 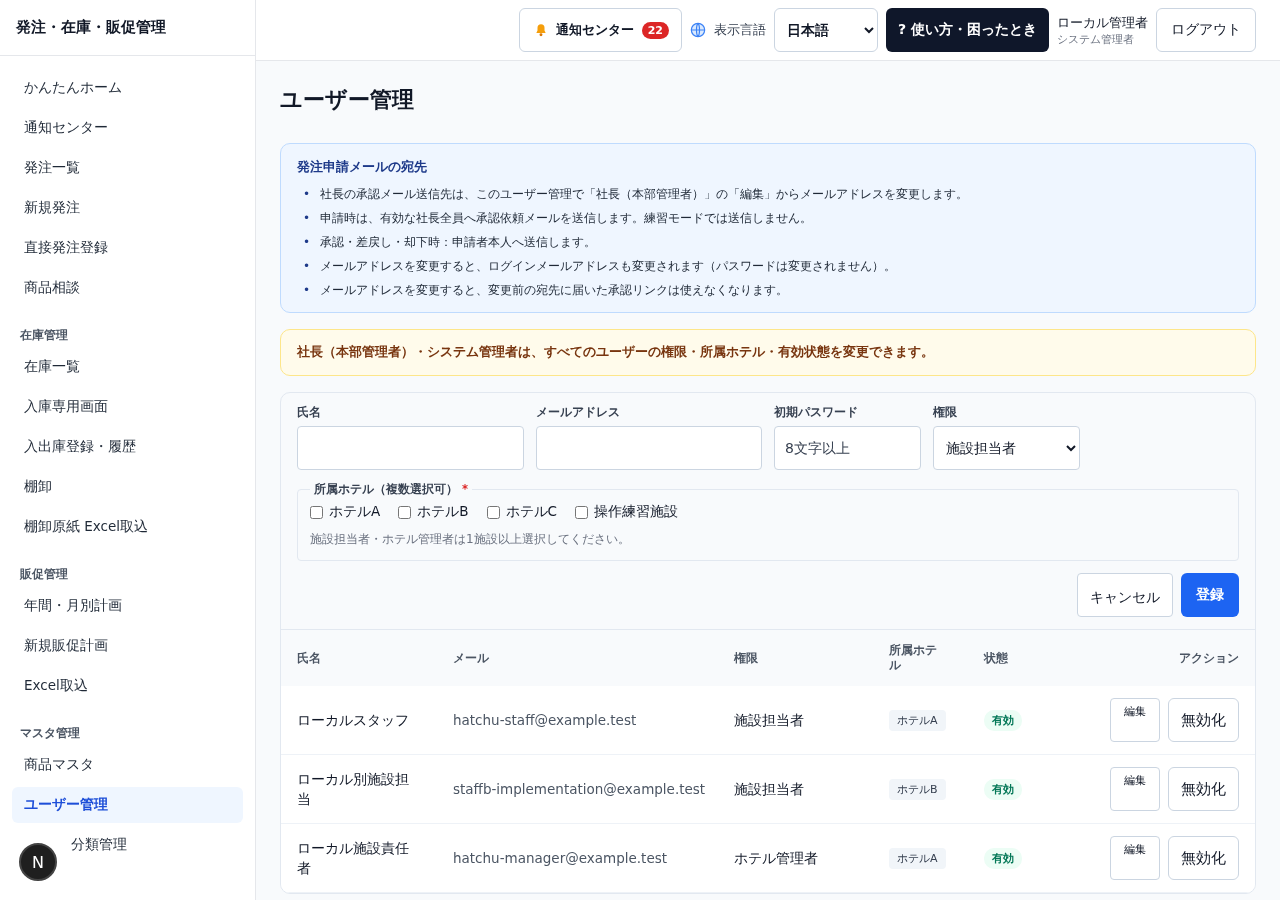 What do you see at coordinates (470, 539) in the screenshot?
I see `hint-text: 施設担当者・ホテル管理者は1施設以上選択してください。` at bounding box center [470, 539].